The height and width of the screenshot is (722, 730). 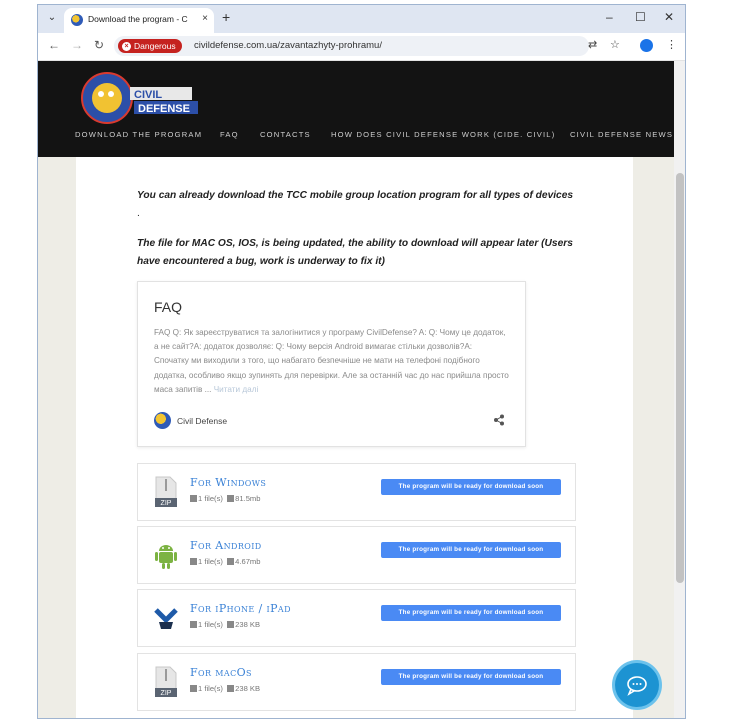 What do you see at coordinates (126, 46) in the screenshot?
I see `danger-icon: ×` at bounding box center [126, 46].